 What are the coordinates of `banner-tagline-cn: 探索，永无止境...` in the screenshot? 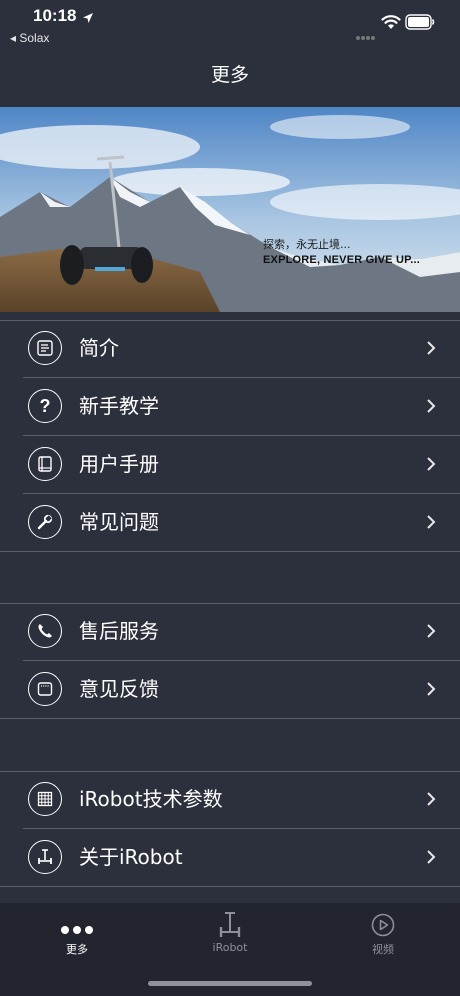 It's located at (307, 244).